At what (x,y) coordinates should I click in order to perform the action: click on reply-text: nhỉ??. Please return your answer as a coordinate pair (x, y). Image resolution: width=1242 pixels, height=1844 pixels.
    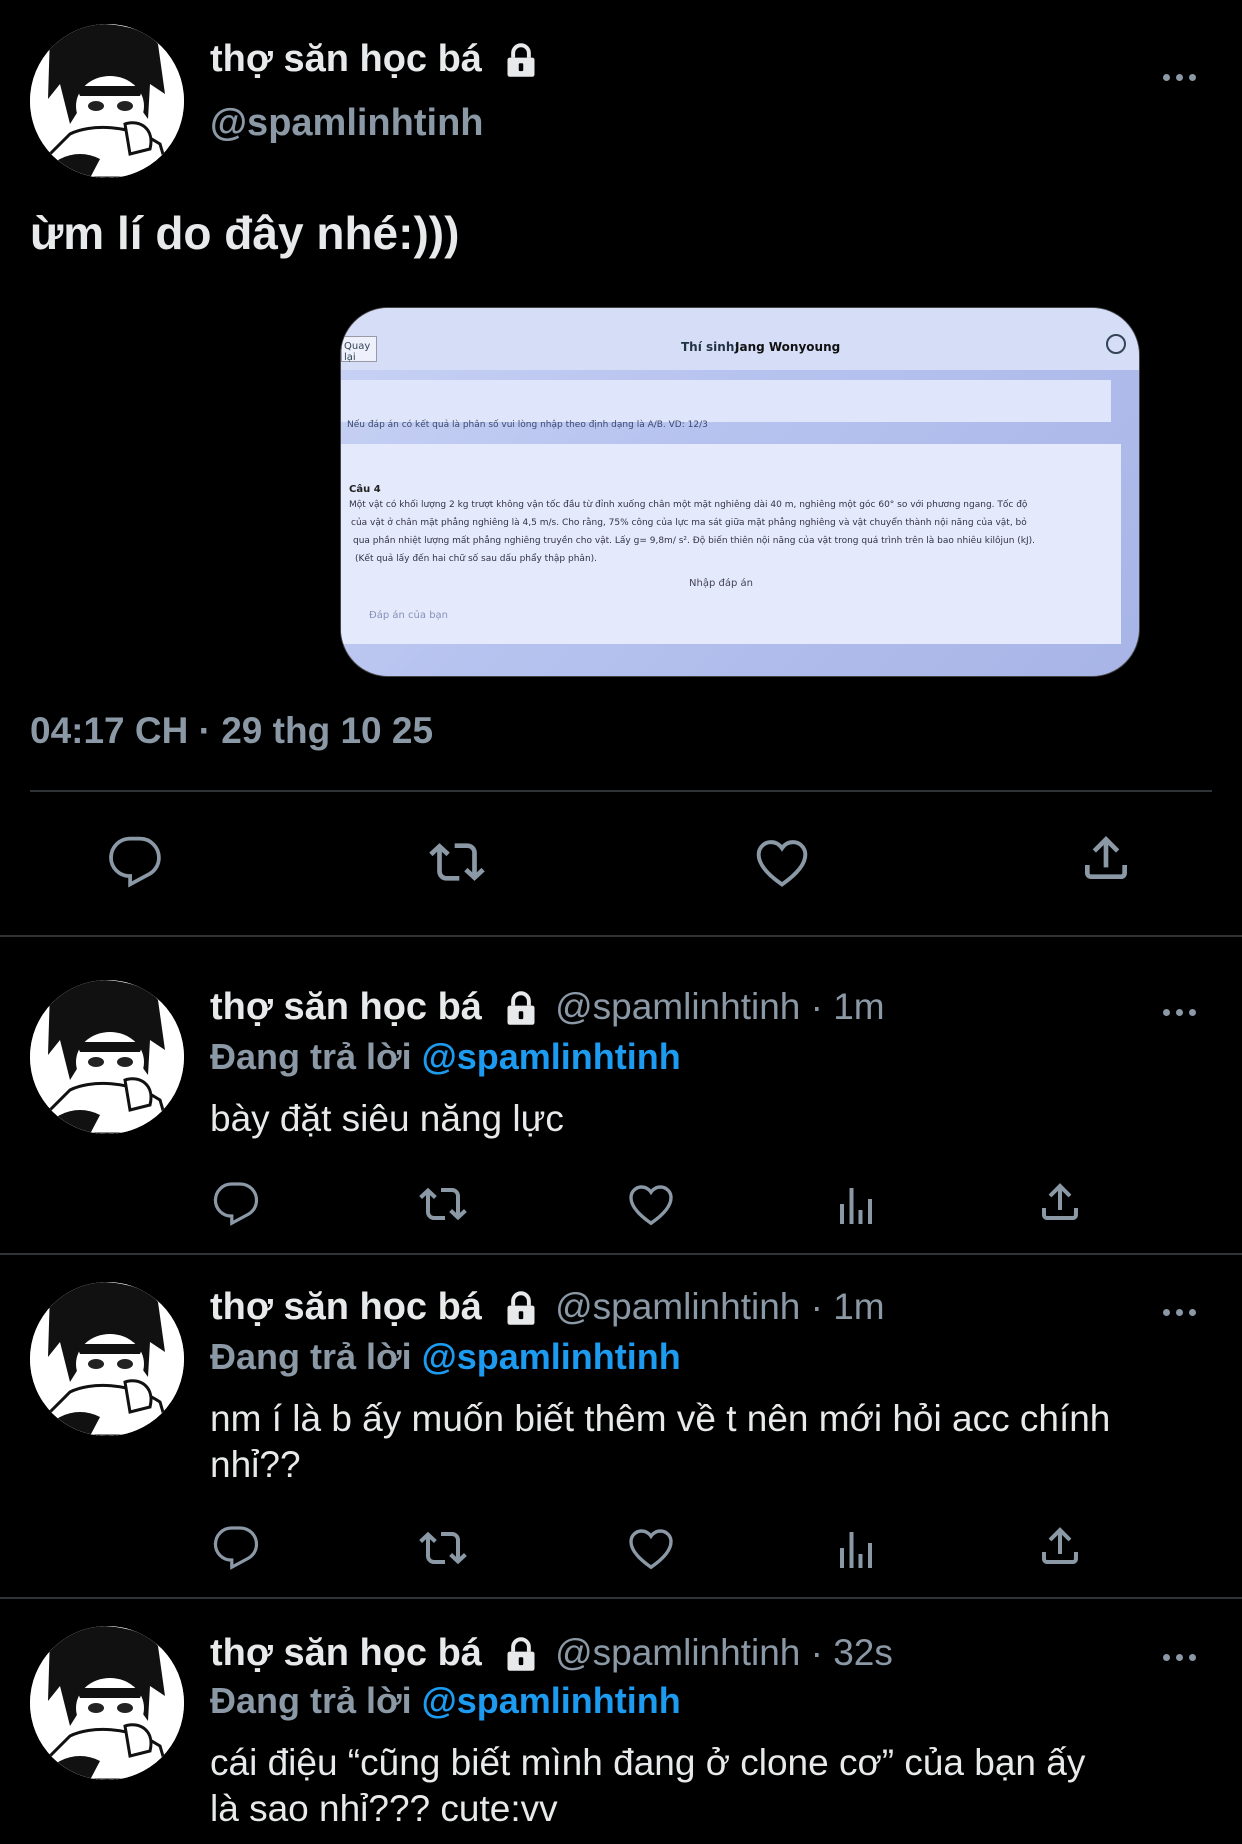
    Looking at the image, I should click on (255, 1464).